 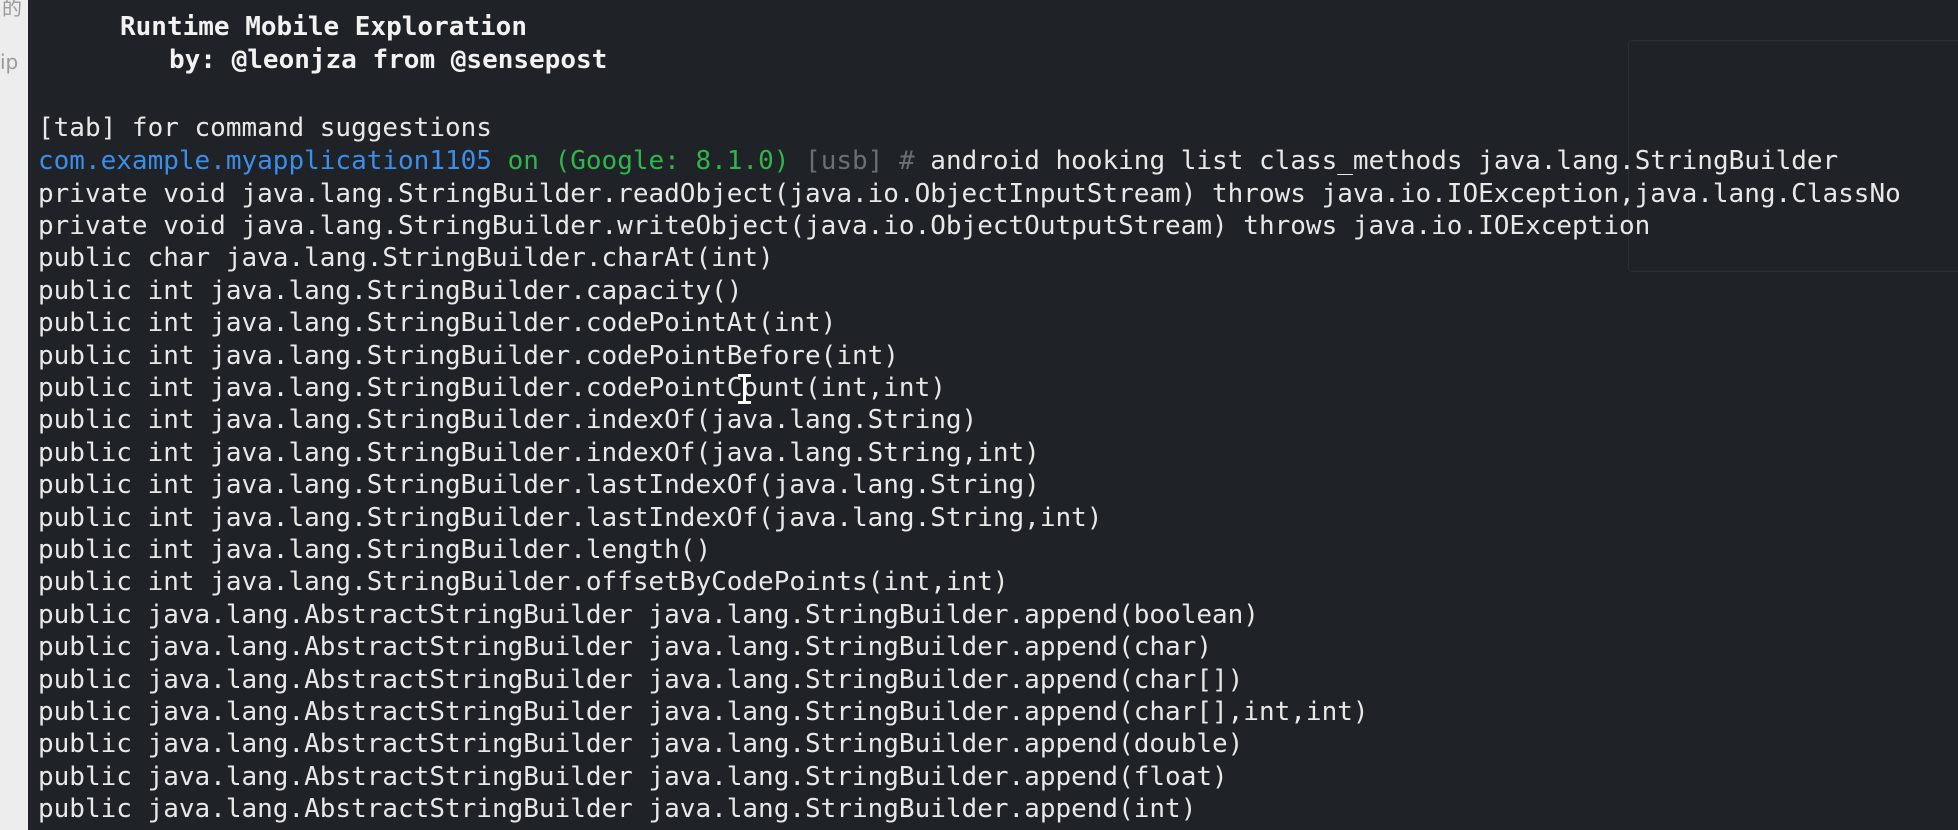 What do you see at coordinates (265, 128) in the screenshot?
I see `command-hint: [tab] for command suggestions` at bounding box center [265, 128].